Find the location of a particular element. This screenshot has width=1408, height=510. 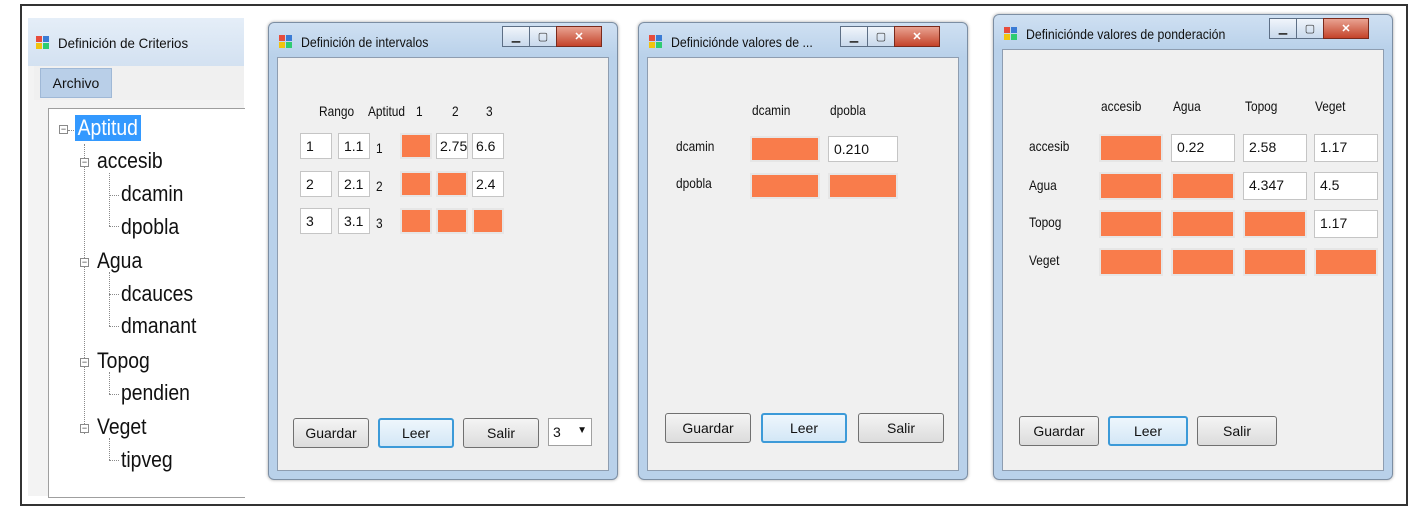

row-label-topog: Topog is located at coordinates (1045, 222).